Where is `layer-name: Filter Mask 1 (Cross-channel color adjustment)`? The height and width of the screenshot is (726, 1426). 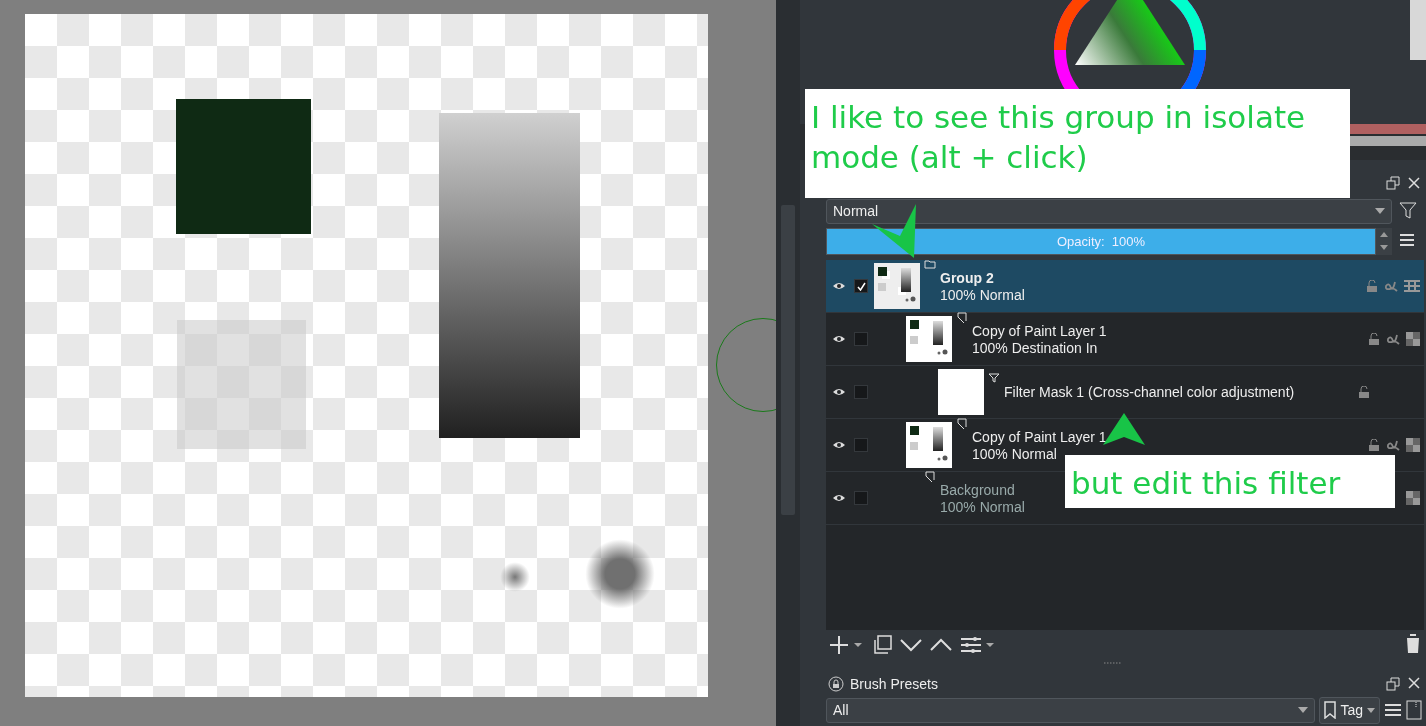
layer-name: Filter Mask 1 (Cross-channel color adjustment) is located at coordinates (1149, 392).